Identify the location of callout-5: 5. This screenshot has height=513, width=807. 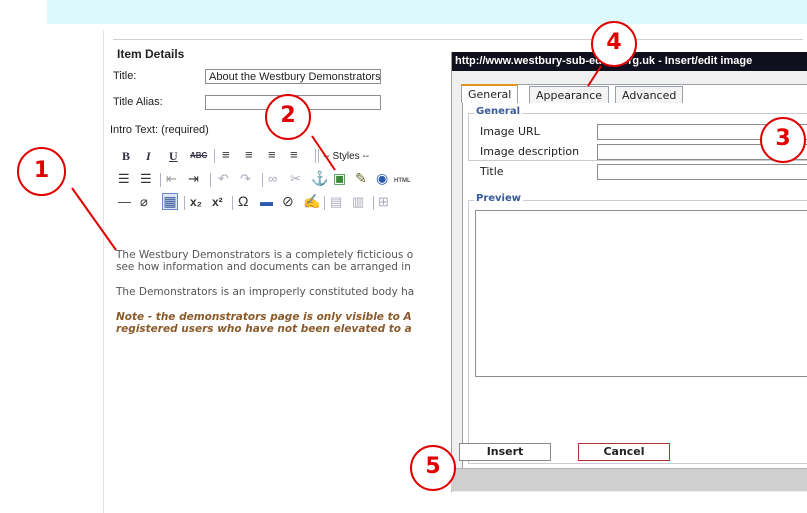
(433, 468).